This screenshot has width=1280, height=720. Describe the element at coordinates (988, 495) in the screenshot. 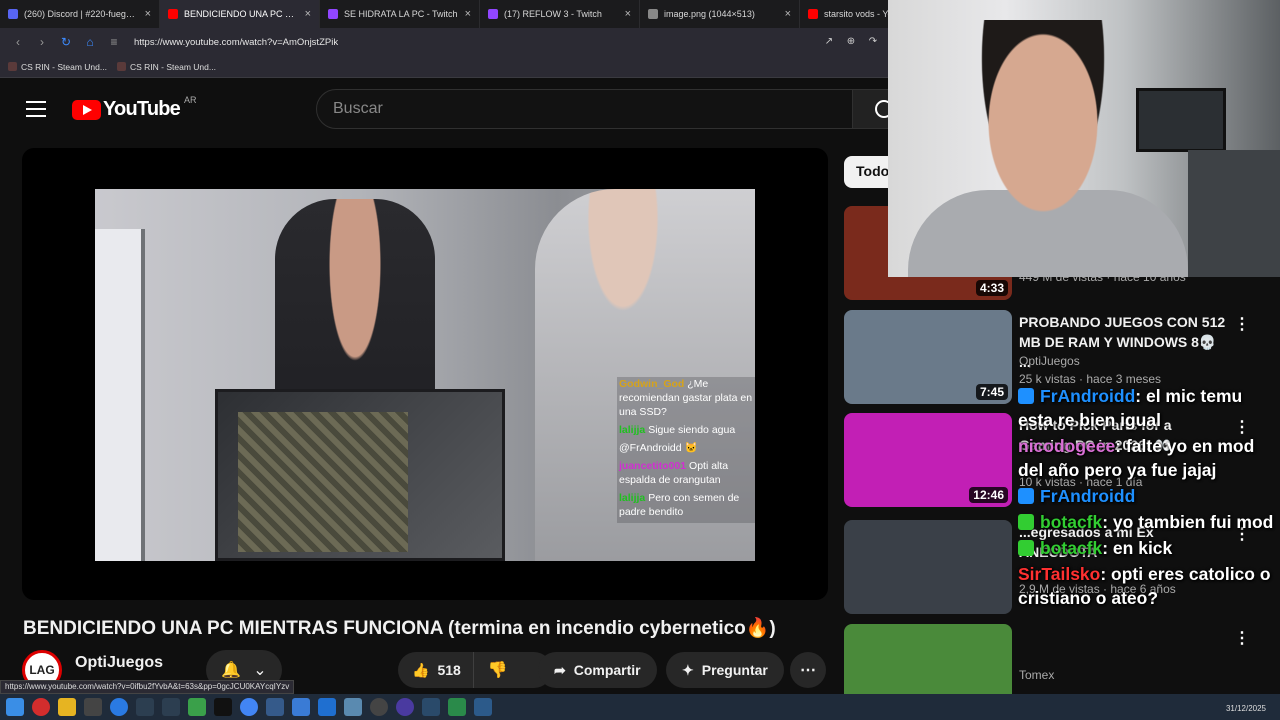

I see `video-duration: 12:46` at that location.